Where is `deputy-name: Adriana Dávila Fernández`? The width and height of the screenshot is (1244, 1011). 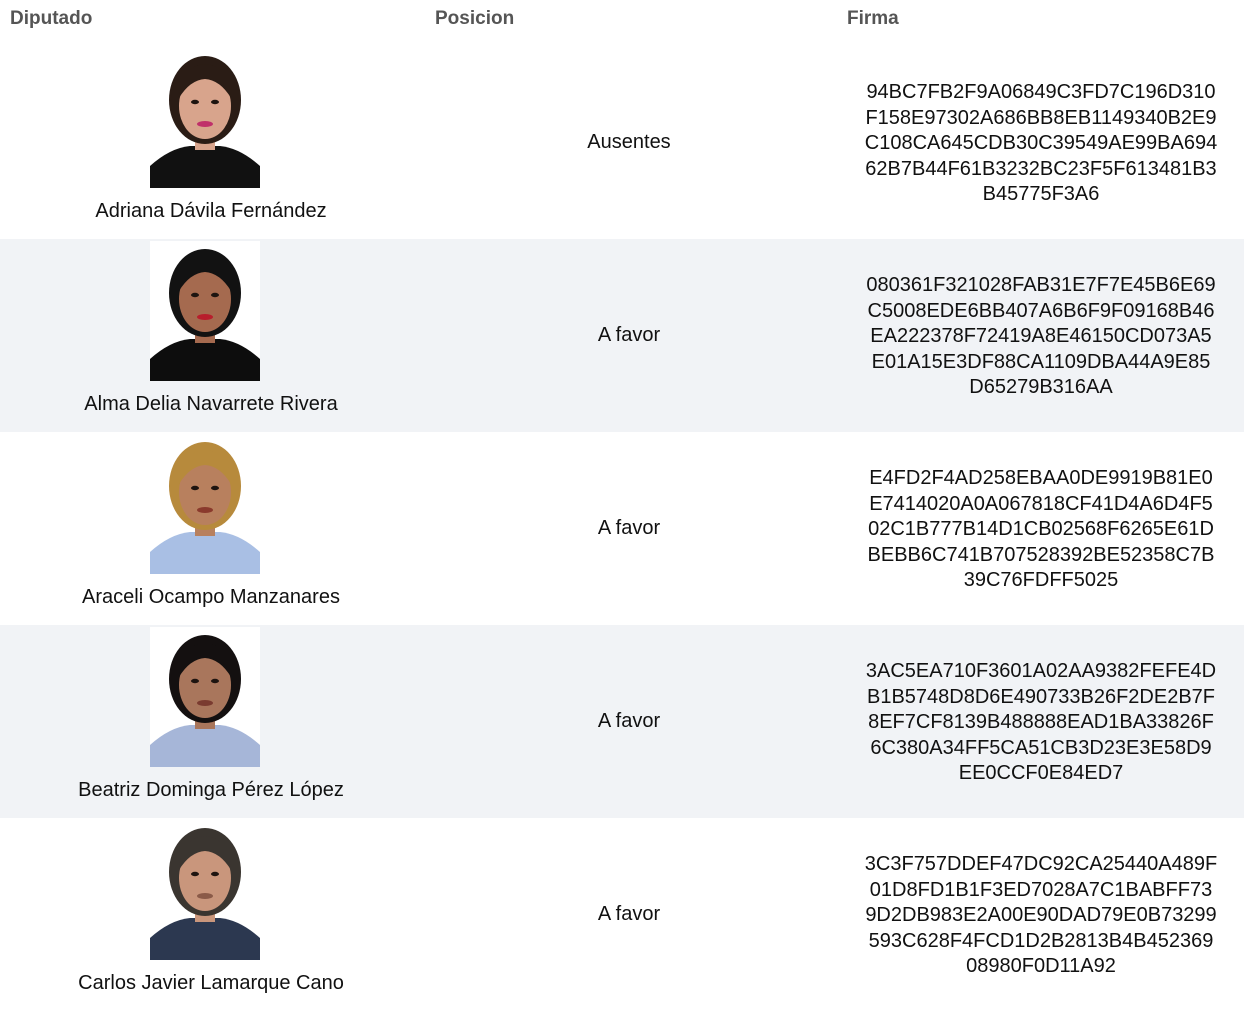
deputy-name: Adriana Dávila Fernández is located at coordinates (211, 211).